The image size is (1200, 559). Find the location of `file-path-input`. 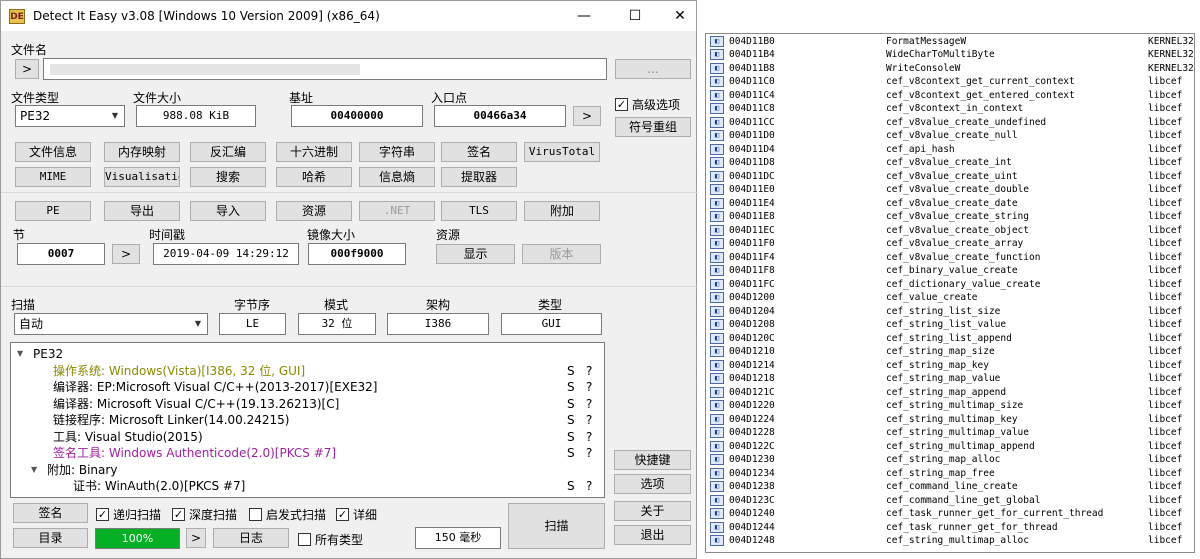

file-path-input is located at coordinates (325, 69).